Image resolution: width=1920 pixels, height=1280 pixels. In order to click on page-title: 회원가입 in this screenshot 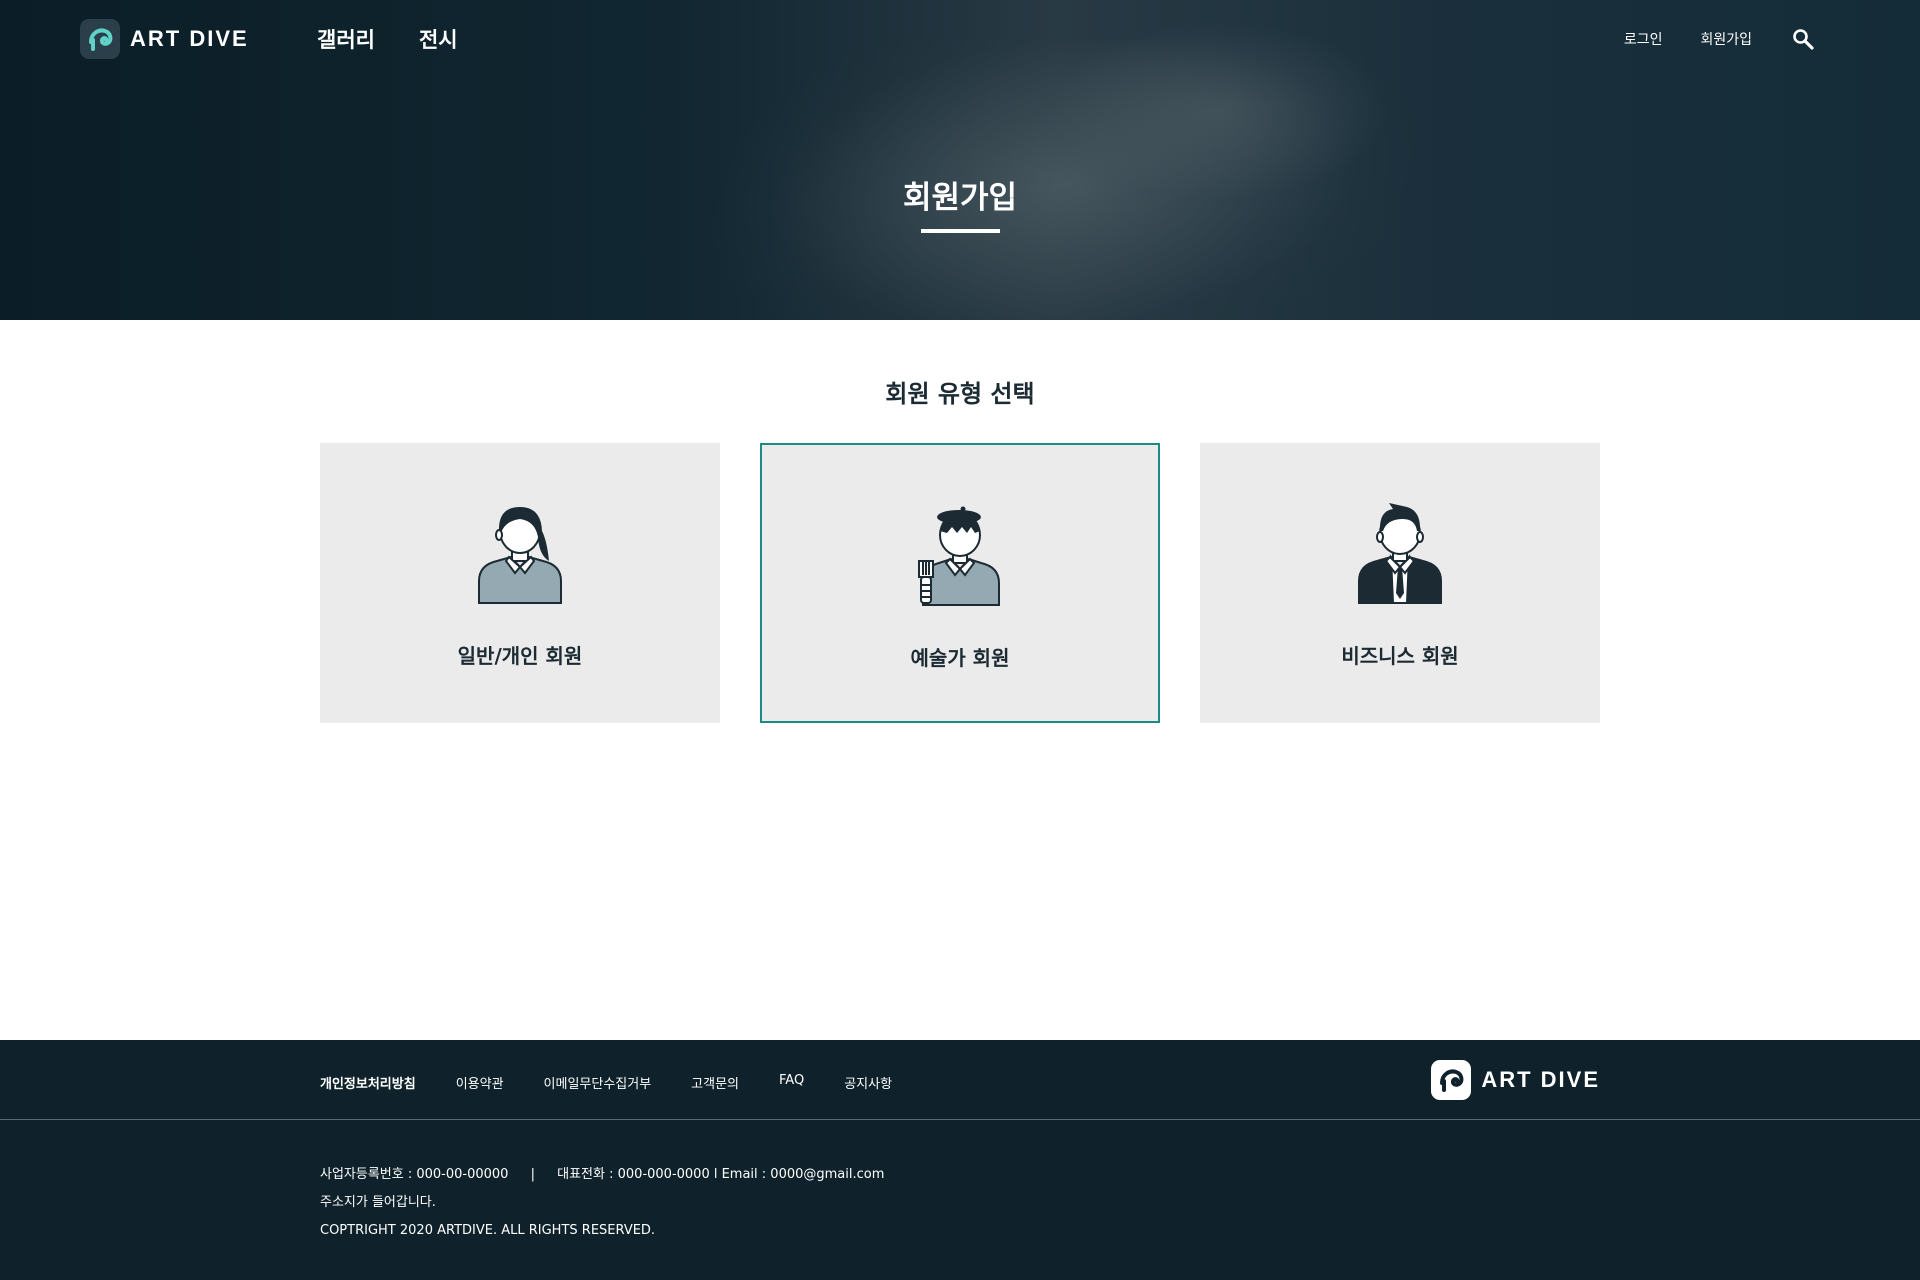, I will do `click(960, 198)`.